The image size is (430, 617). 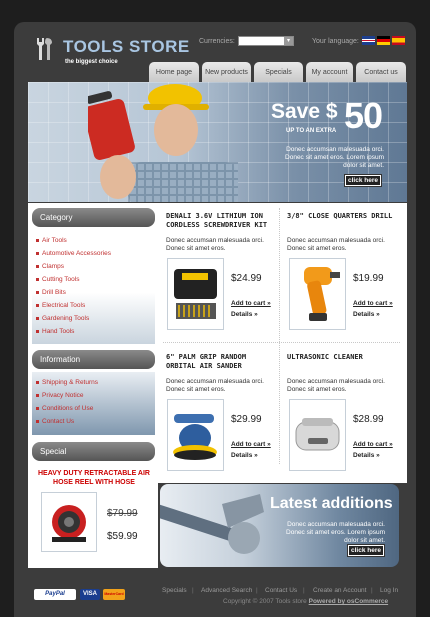 What do you see at coordinates (226, 72) in the screenshot?
I see `nav-new-products: New products` at bounding box center [226, 72].